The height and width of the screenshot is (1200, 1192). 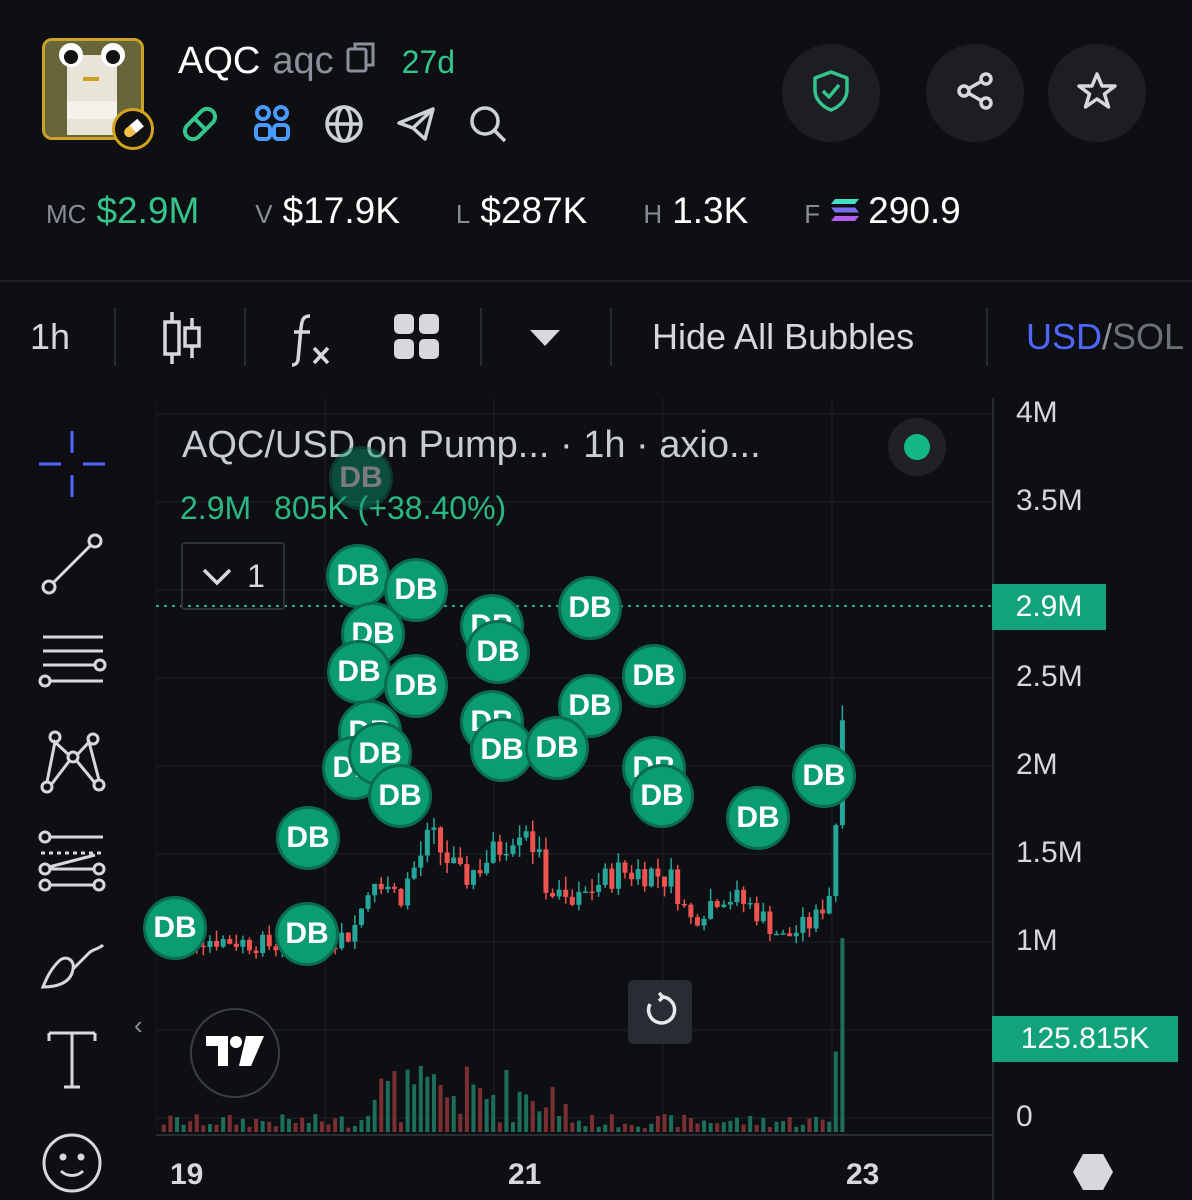 What do you see at coordinates (72, 466) in the screenshot?
I see `crosshair-tool` at bounding box center [72, 466].